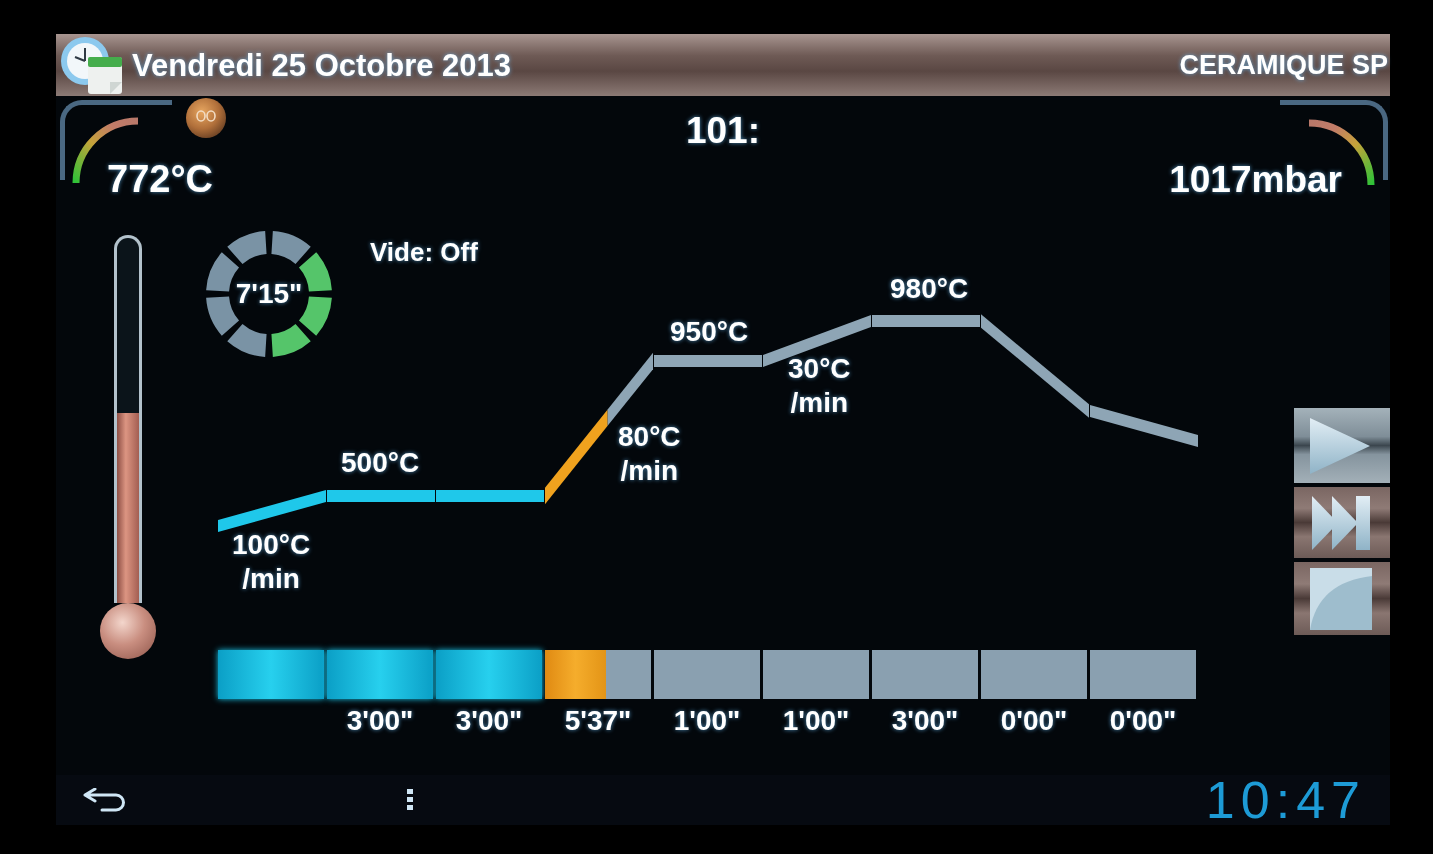 Image resolution: width=1433 pixels, height=854 pixels. Describe the element at coordinates (649, 454) in the screenshot. I see `segment-label: 80°C /min` at that location.